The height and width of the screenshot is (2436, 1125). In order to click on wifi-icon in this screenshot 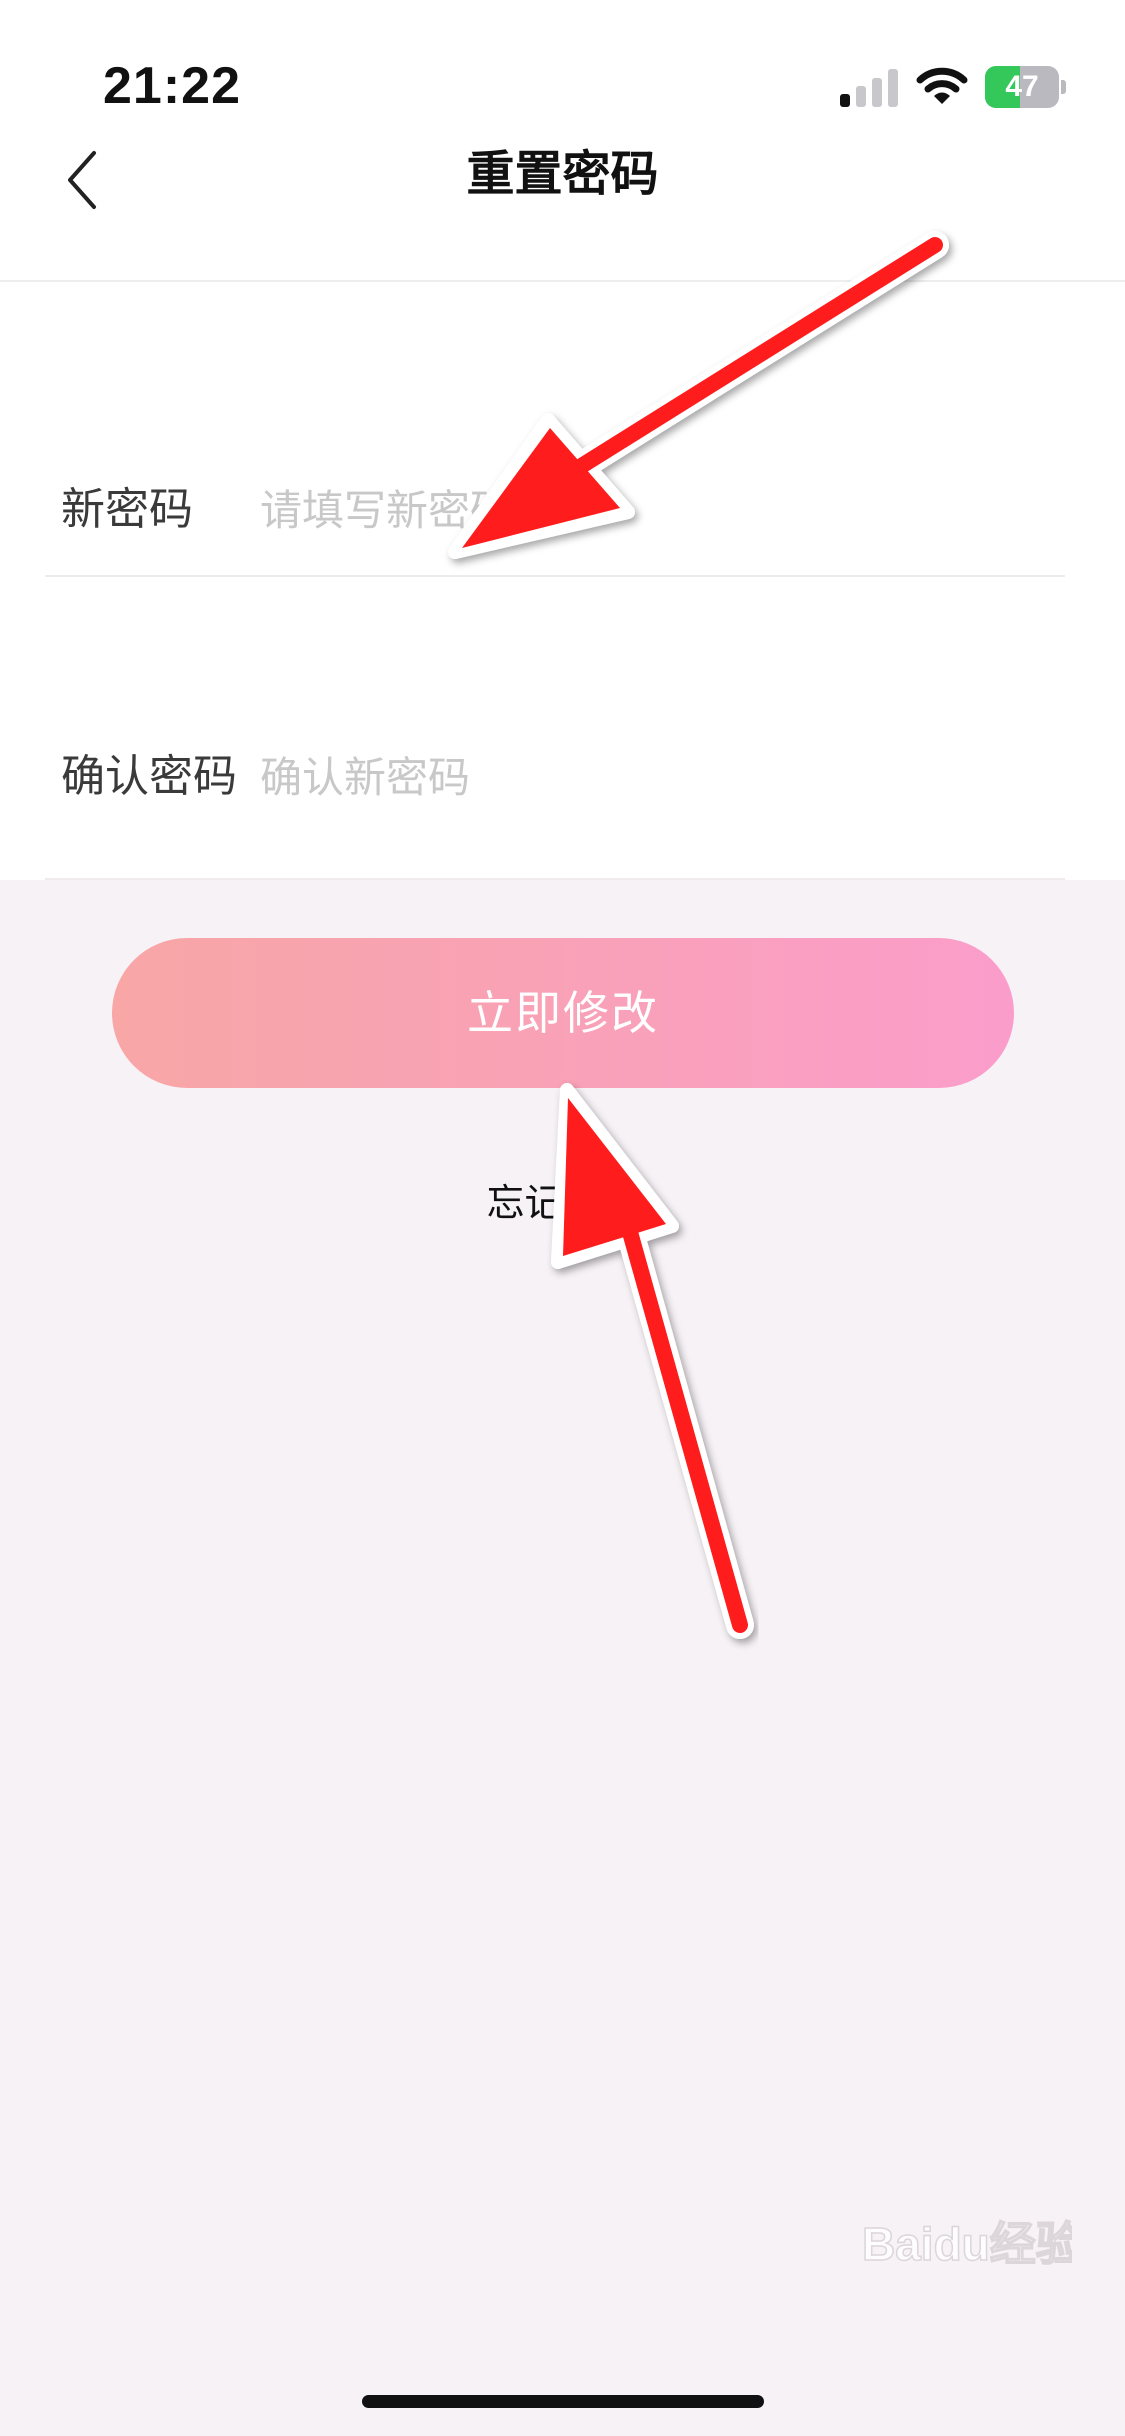, I will do `click(942, 85)`.